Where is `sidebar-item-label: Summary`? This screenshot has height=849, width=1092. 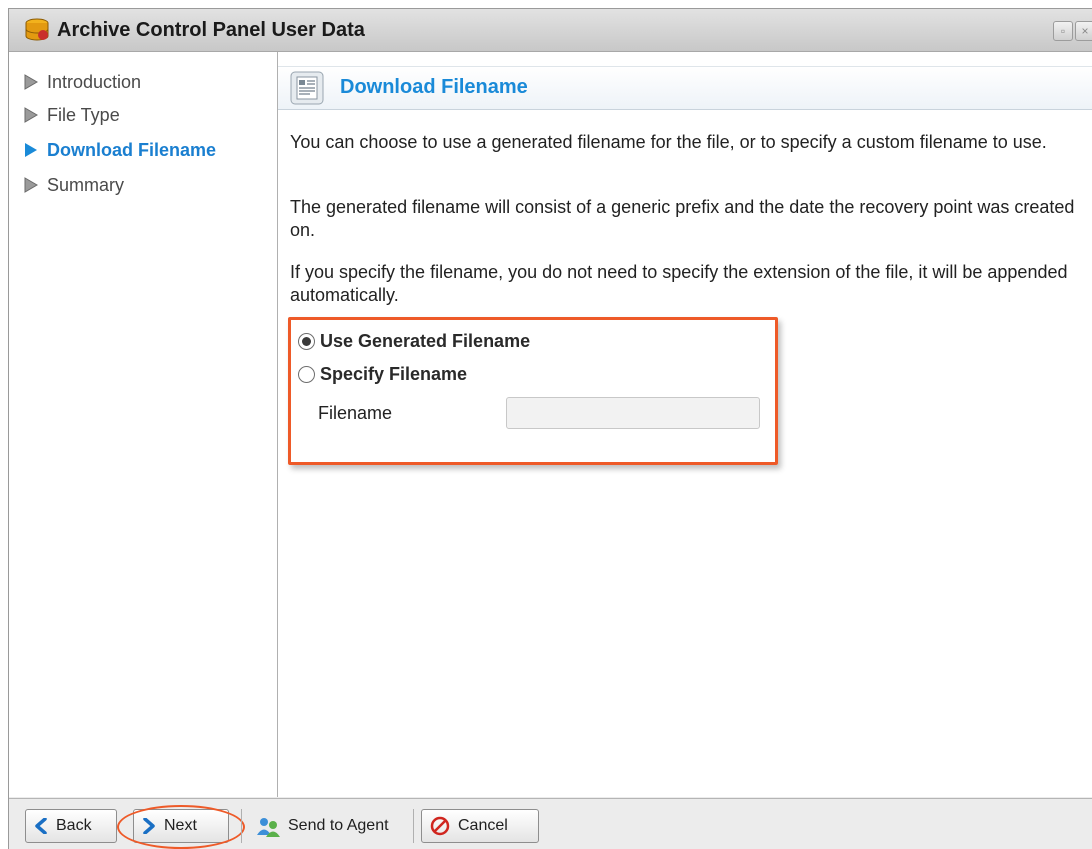
sidebar-item-label: Summary is located at coordinates (86, 184).